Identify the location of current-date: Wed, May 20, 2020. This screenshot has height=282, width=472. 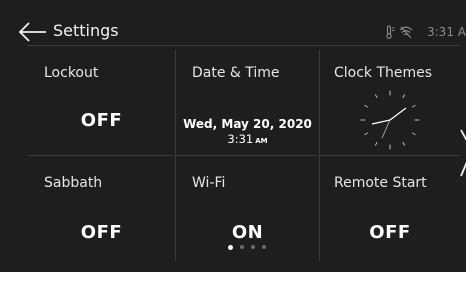
(247, 124).